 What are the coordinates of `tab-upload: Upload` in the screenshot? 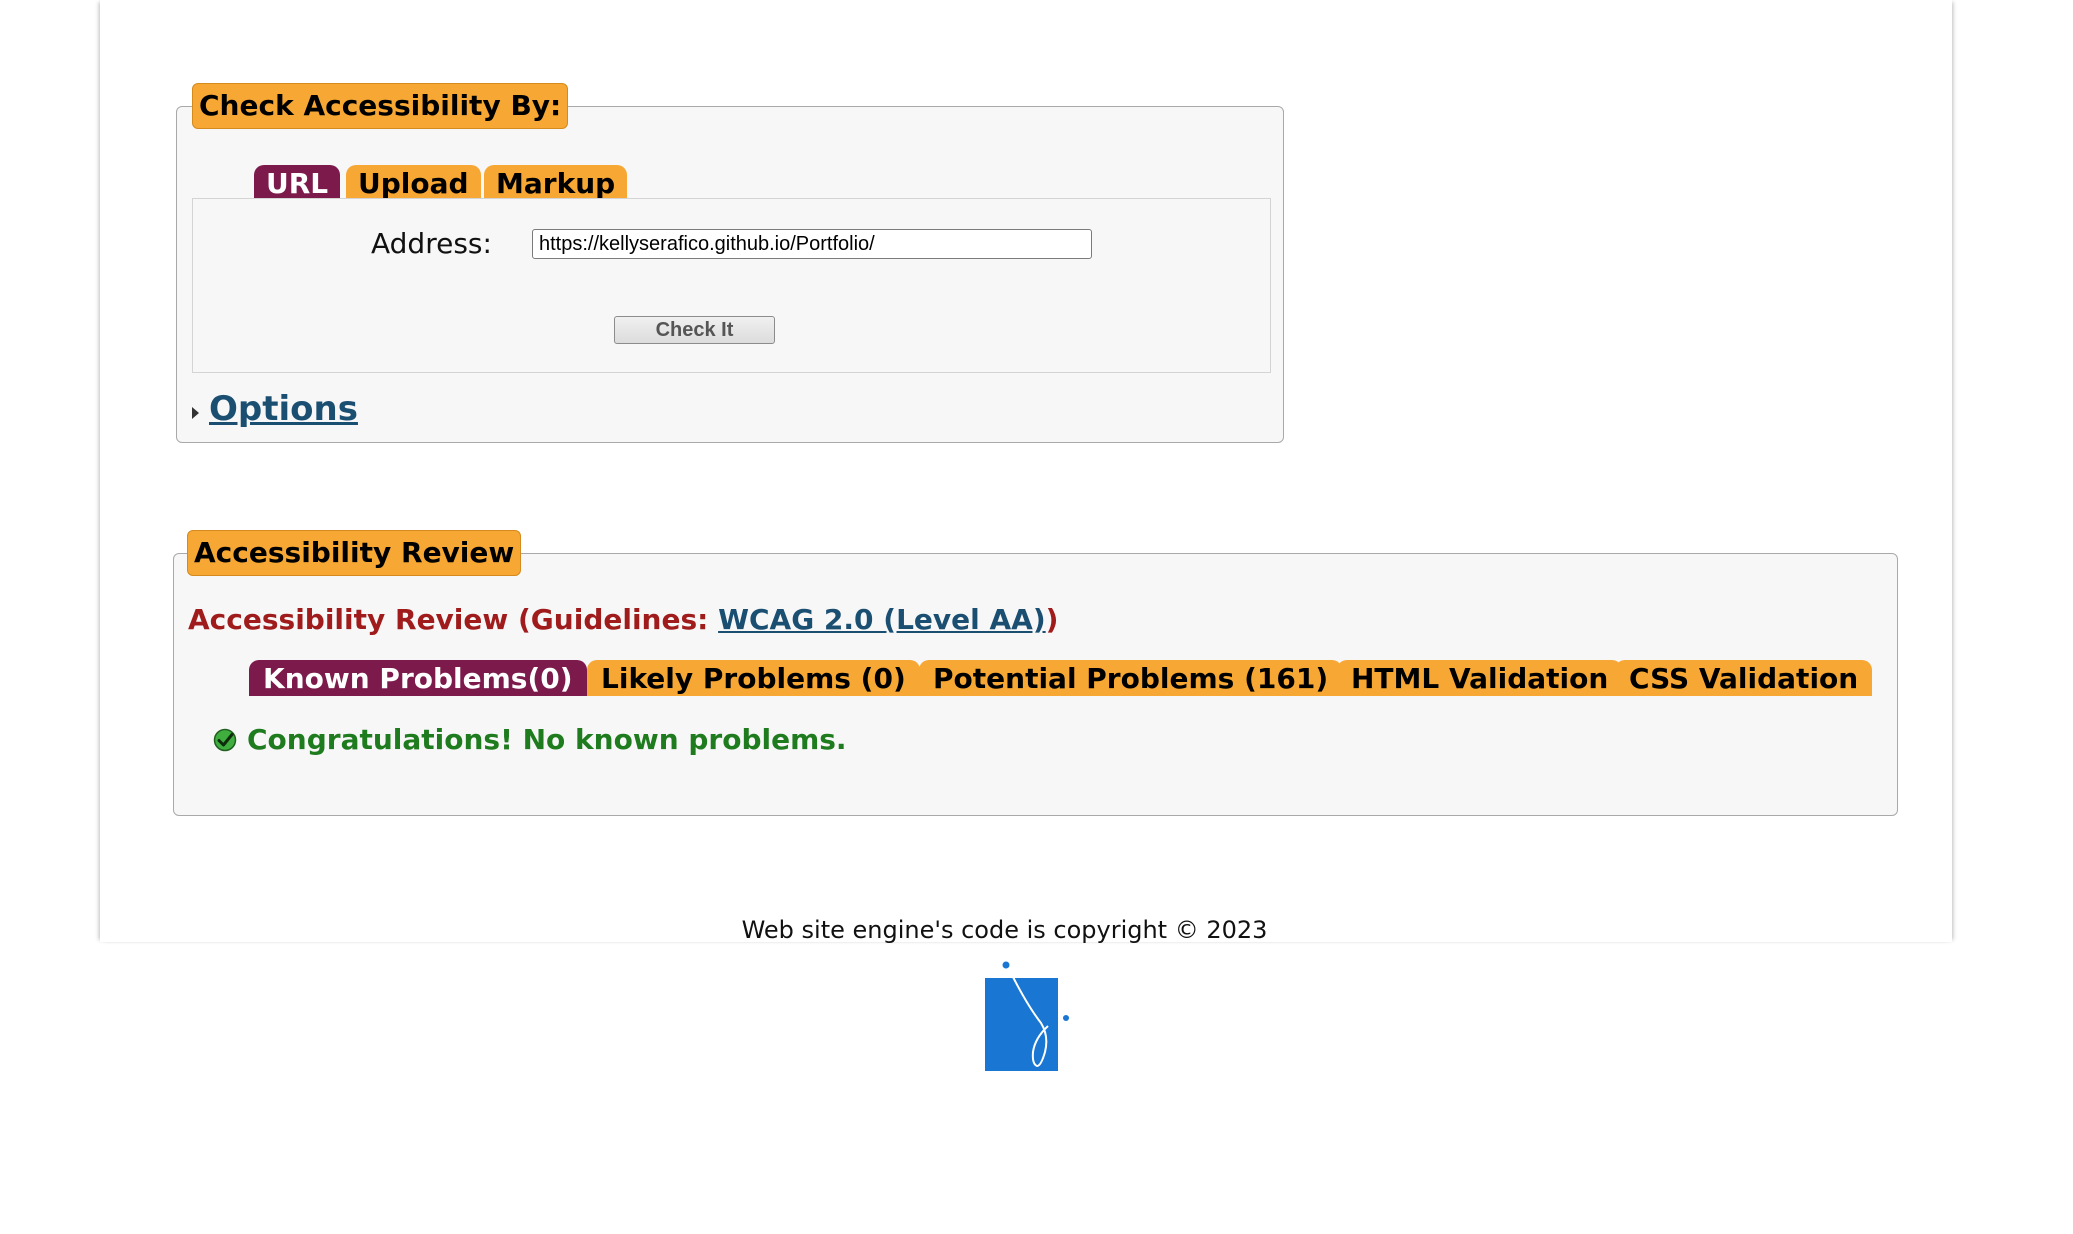 It's located at (413, 183).